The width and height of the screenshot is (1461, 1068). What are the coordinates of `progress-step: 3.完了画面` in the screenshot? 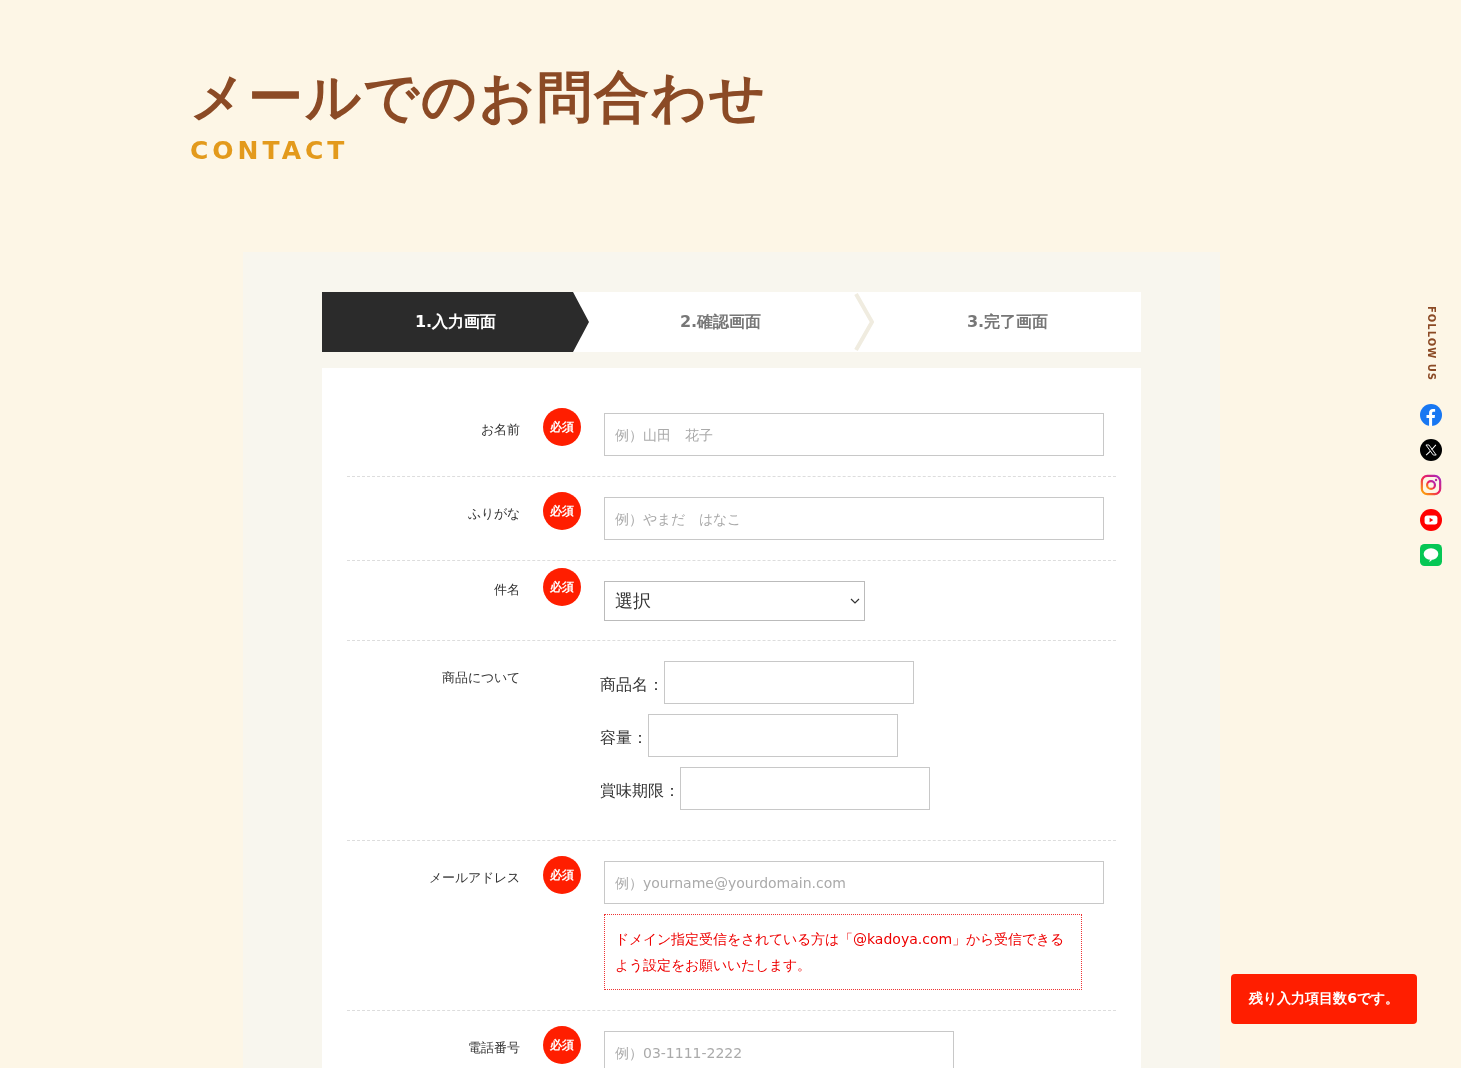 It's located at (1007, 322).